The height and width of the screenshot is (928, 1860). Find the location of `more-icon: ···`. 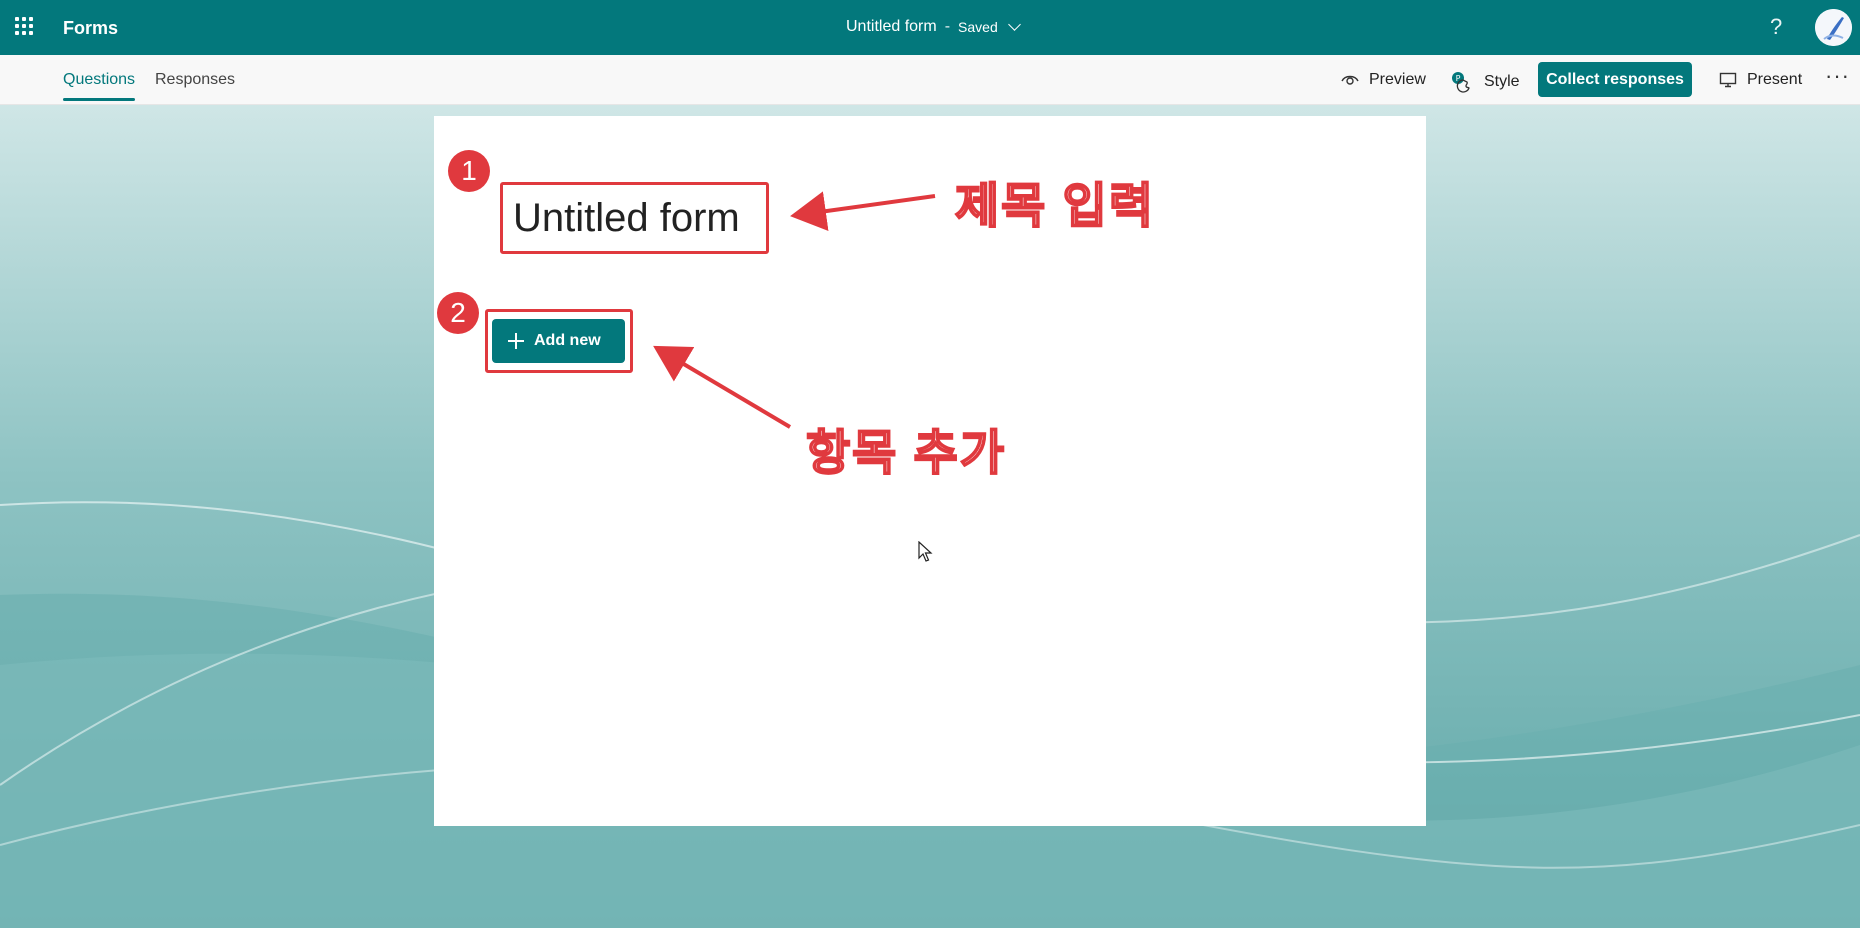

more-icon: ··· is located at coordinates (1837, 76).